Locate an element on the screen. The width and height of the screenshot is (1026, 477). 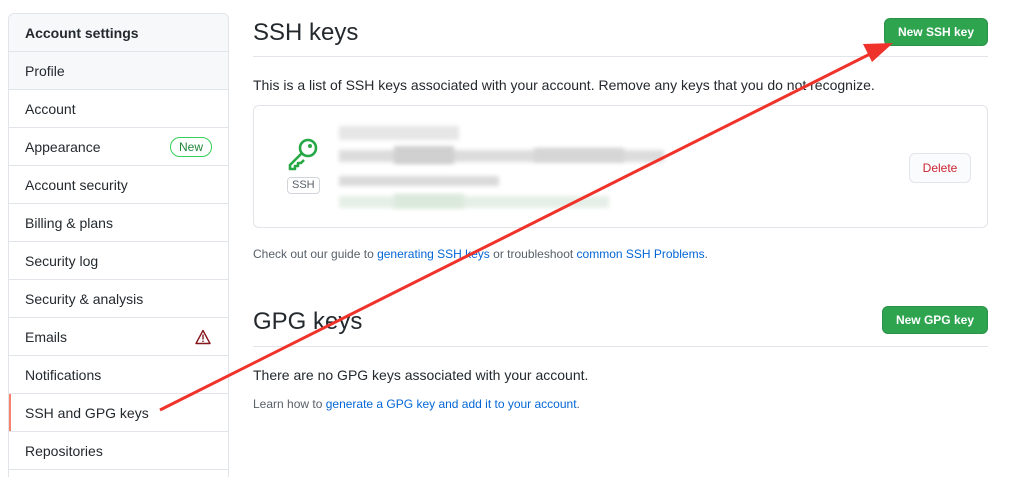
sidebar-item-label: Profile is located at coordinates (45, 70).